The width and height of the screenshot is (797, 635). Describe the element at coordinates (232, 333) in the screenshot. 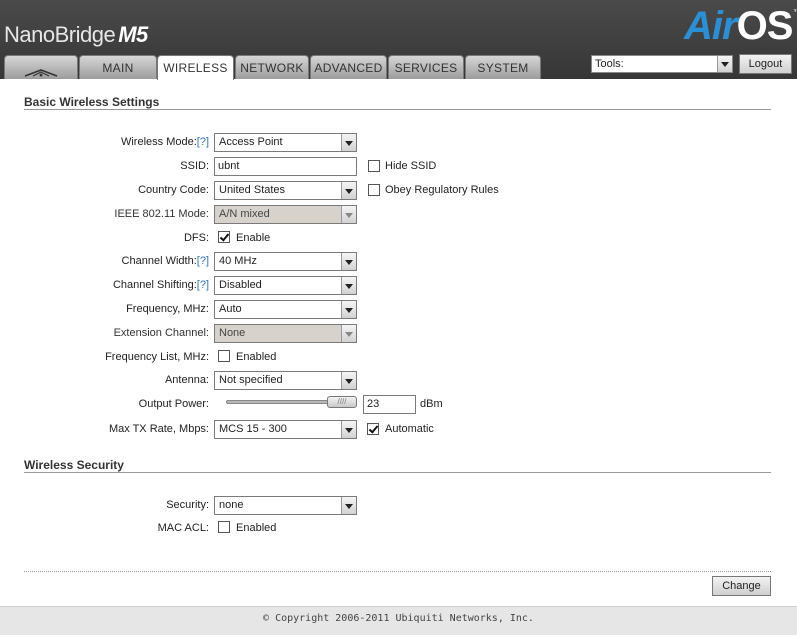

I see `extension-channel-value: None` at that location.